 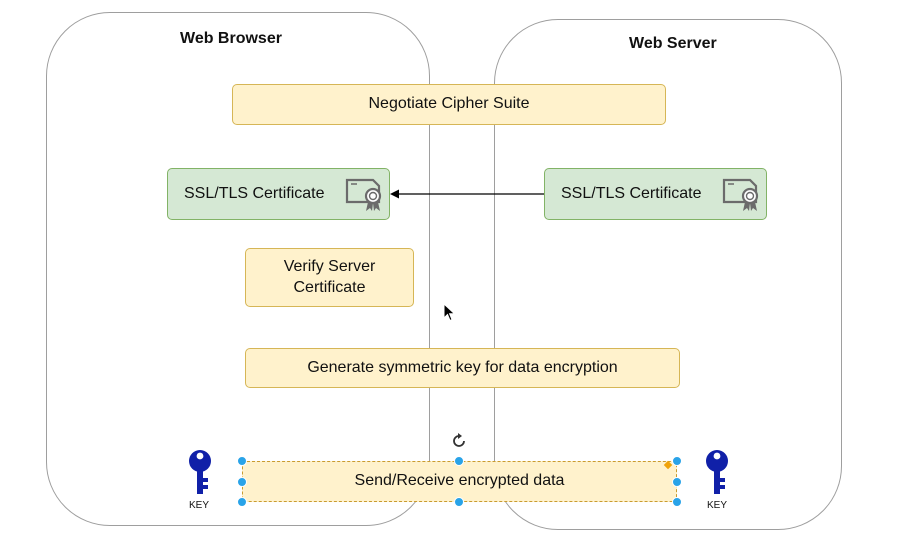 I want to click on verify-server-certificate-label: Verify Server Certificate, so click(x=329, y=276).